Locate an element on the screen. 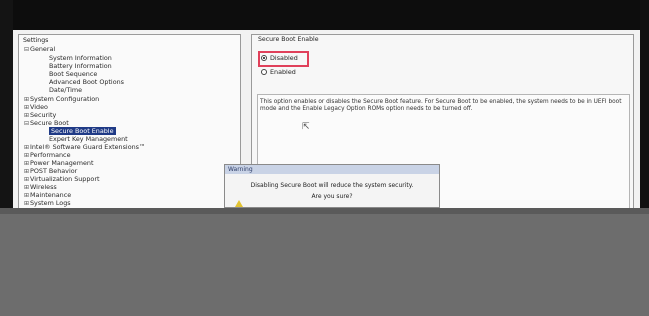 Image resolution: width=649 pixels, height=316 pixels. tree-item-label: Intel® Software Guard Extensions™ is located at coordinates (88, 147).